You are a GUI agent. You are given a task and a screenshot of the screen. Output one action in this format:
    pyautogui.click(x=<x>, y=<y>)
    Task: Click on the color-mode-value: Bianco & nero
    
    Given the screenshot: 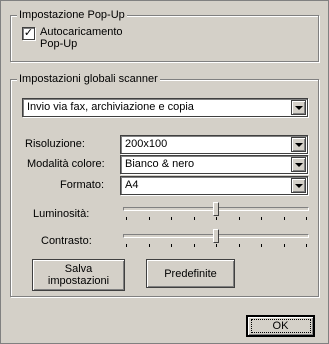 What is the action you would take?
    pyautogui.click(x=160, y=164)
    